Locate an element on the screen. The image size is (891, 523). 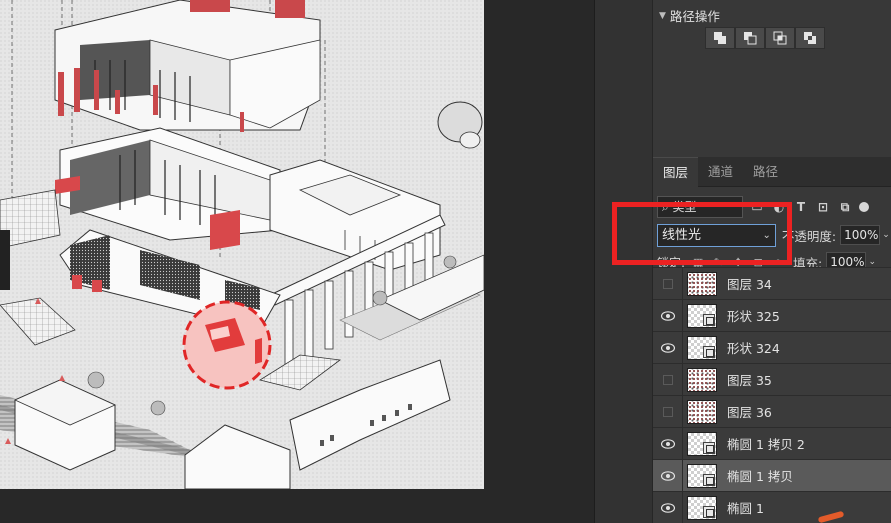
layer-row: 图层 34 is located at coordinates (772, 283).